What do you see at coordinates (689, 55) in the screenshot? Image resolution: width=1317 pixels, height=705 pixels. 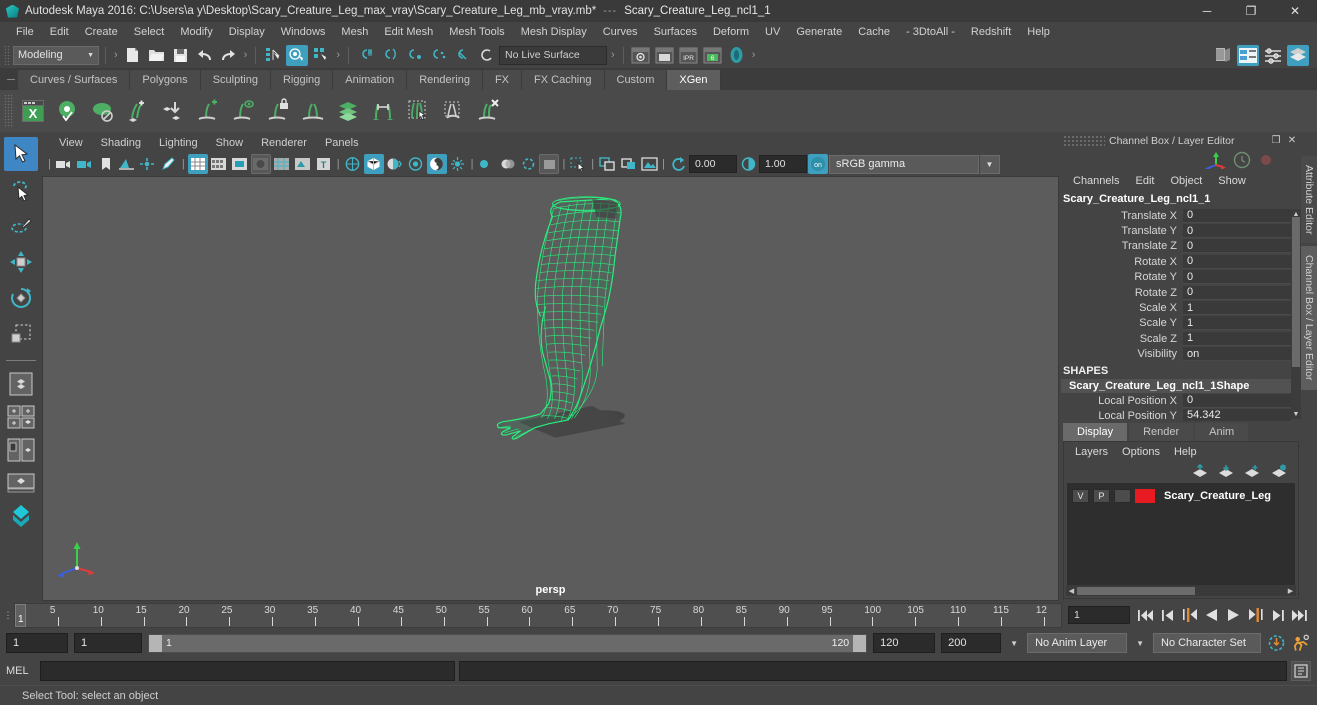 I see `ipr-render-icon: IPR` at bounding box center [689, 55].